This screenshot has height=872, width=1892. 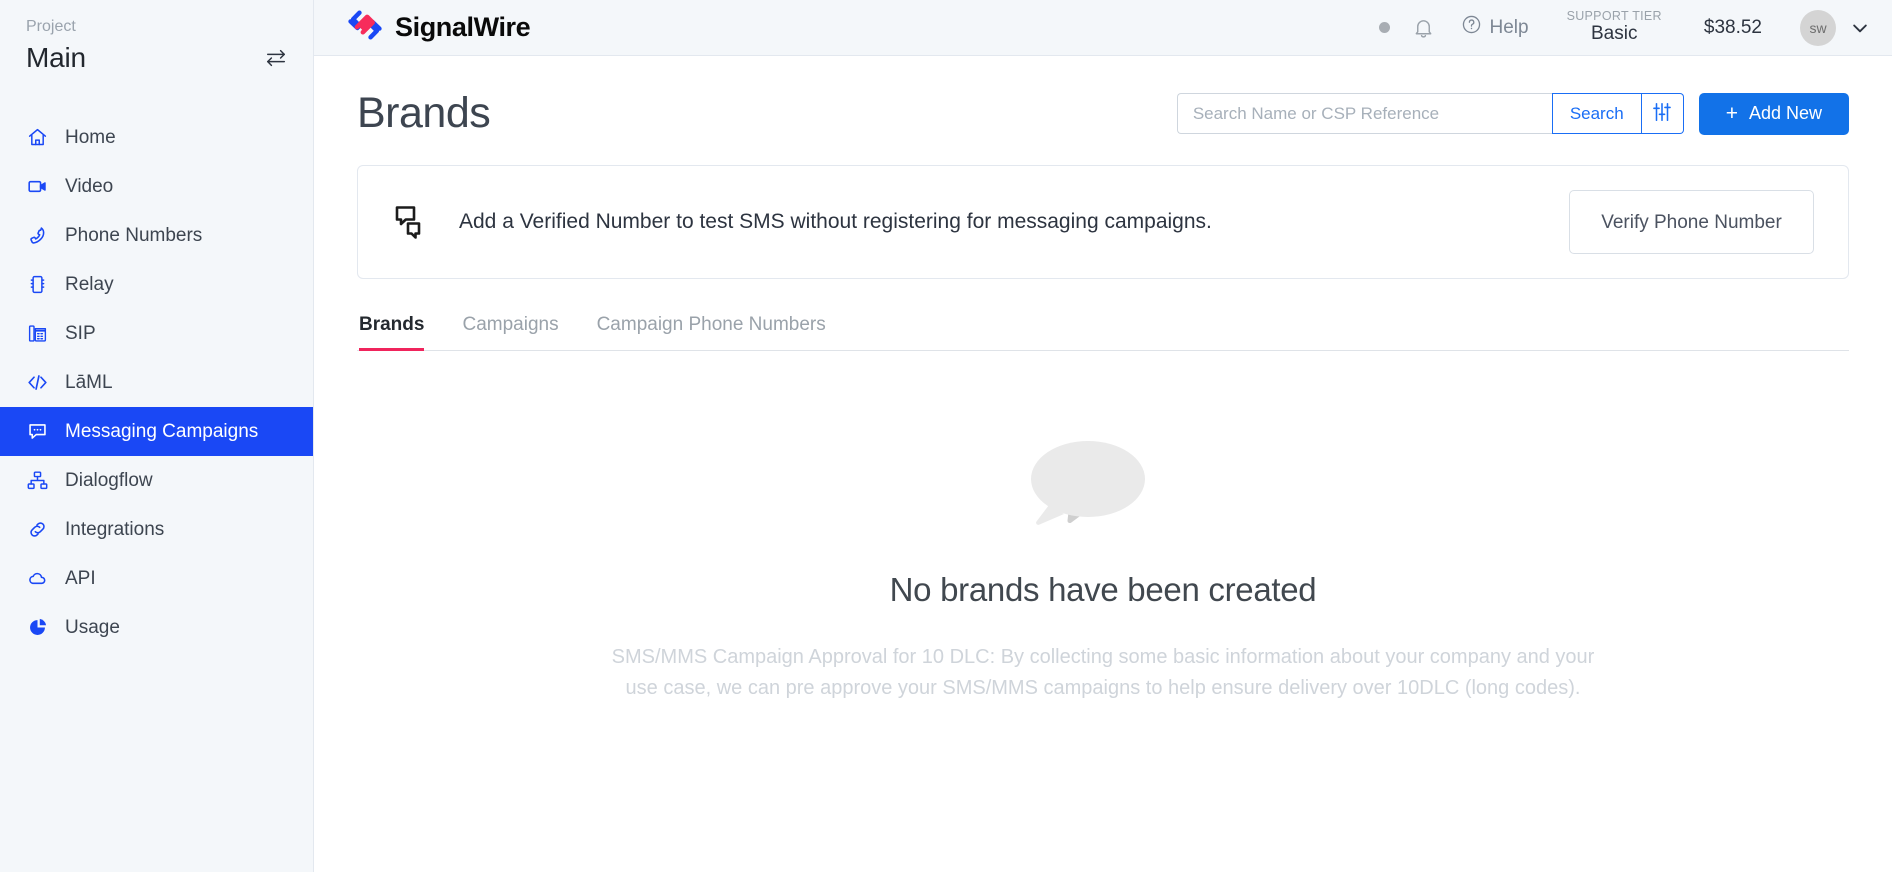 I want to click on sliders-icon, so click(x=1662, y=113).